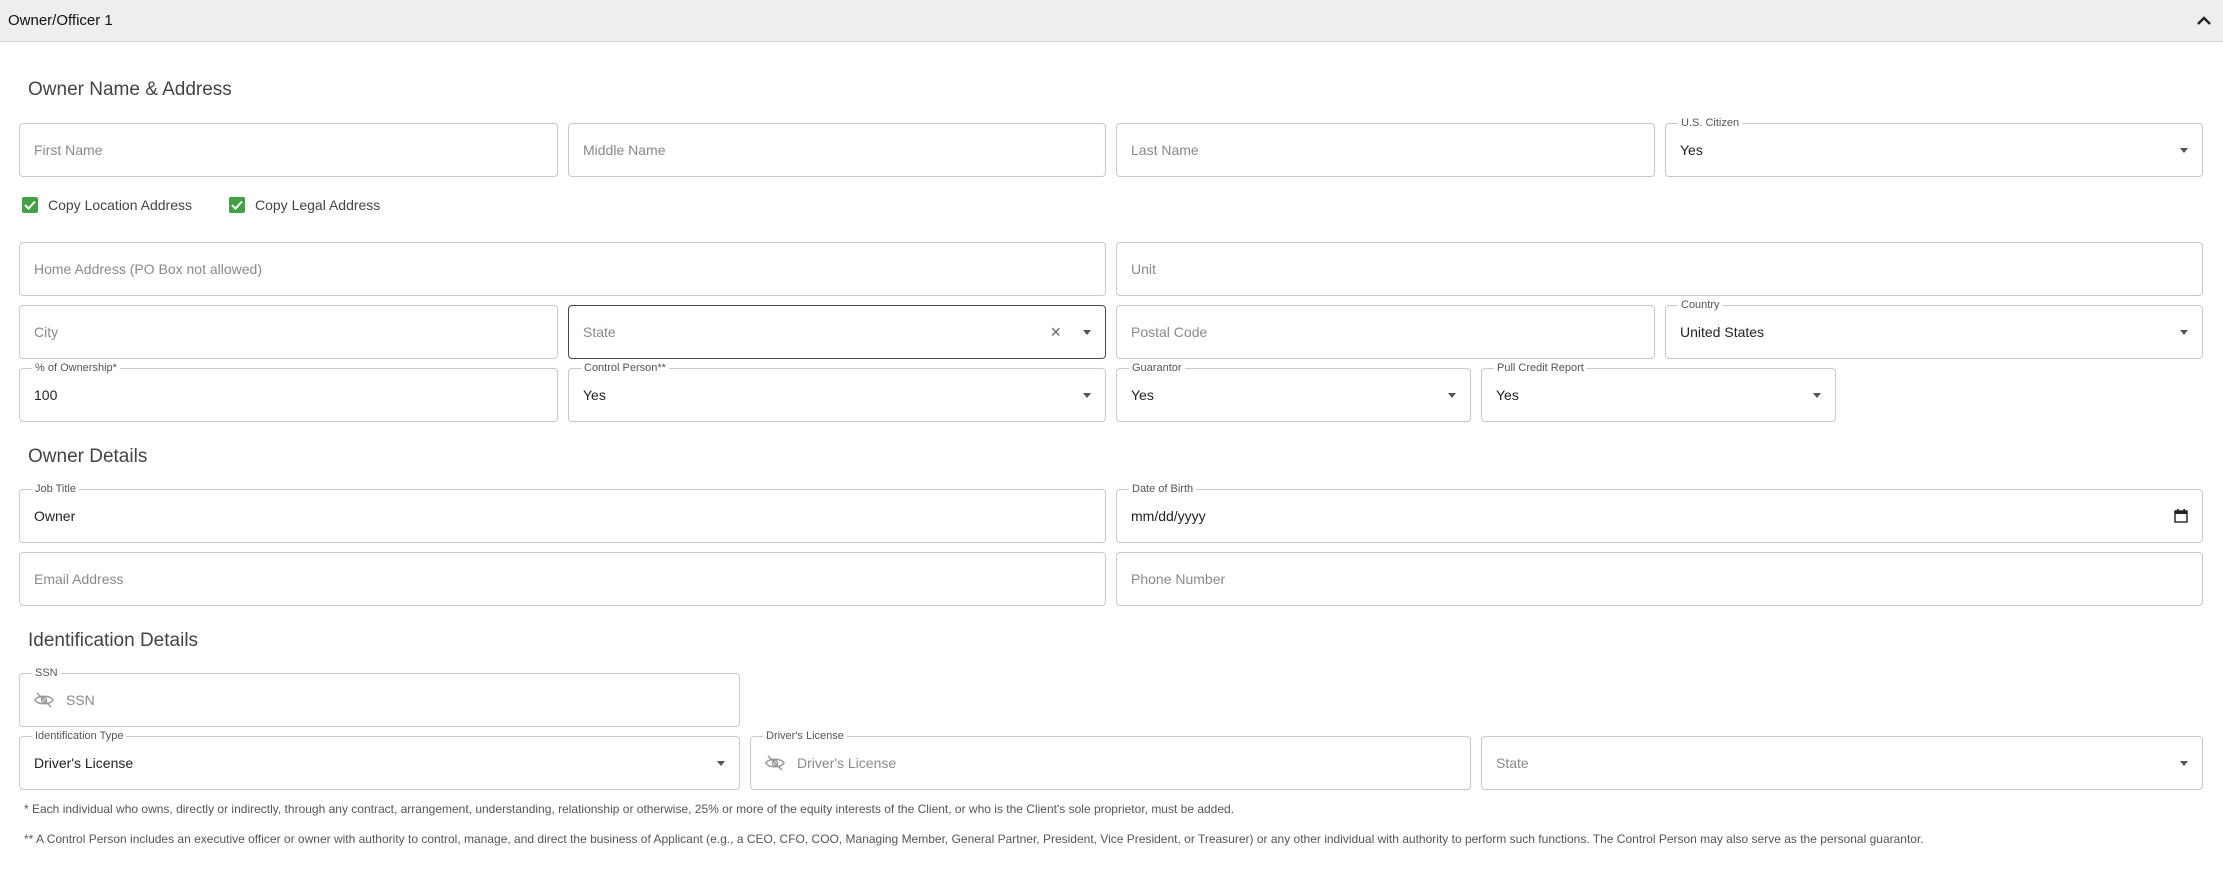 The image size is (2223, 874). What do you see at coordinates (1110, 759) in the screenshot?
I see `drivers-license-field: Driver's License Driver's License` at bounding box center [1110, 759].